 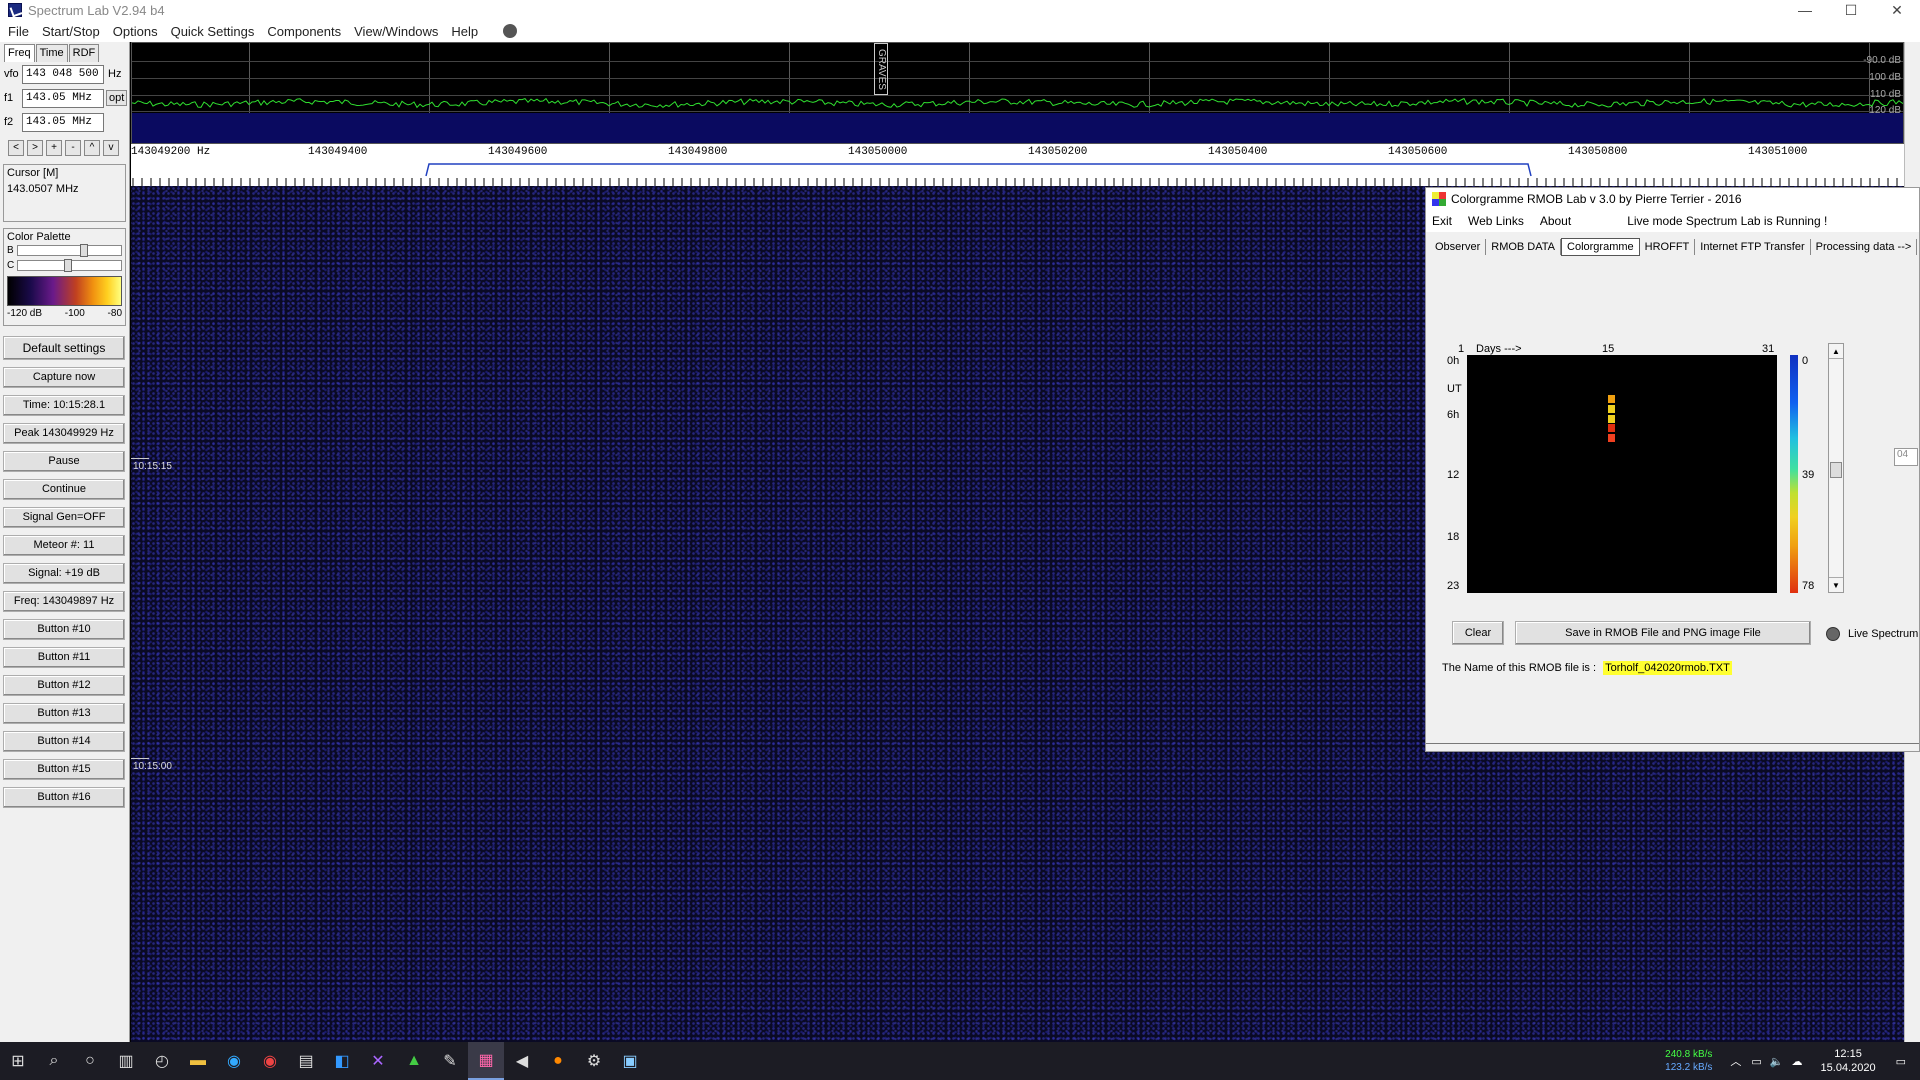 What do you see at coordinates (1015, 182) in the screenshot?
I see `tick-marks` at bounding box center [1015, 182].